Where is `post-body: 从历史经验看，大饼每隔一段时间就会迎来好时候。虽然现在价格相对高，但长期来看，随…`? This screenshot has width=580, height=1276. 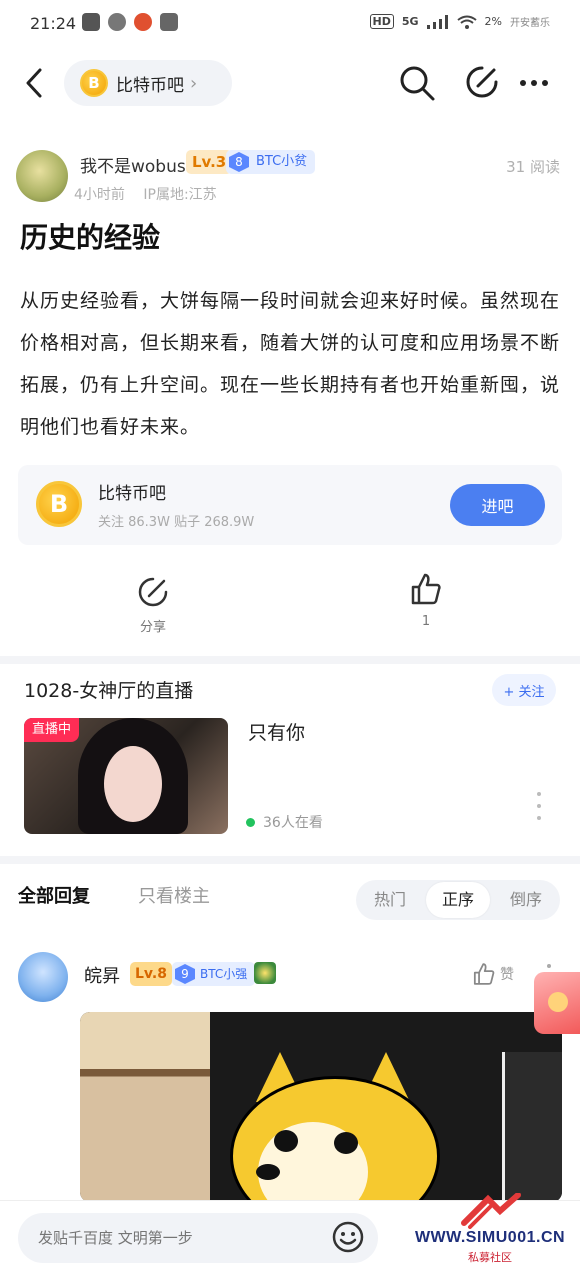
post-body: 从历史经验看，大饼每隔一段时间就会迎来好时候。虽然现在价格相对高，但长期来看，随… is located at coordinates (290, 364).